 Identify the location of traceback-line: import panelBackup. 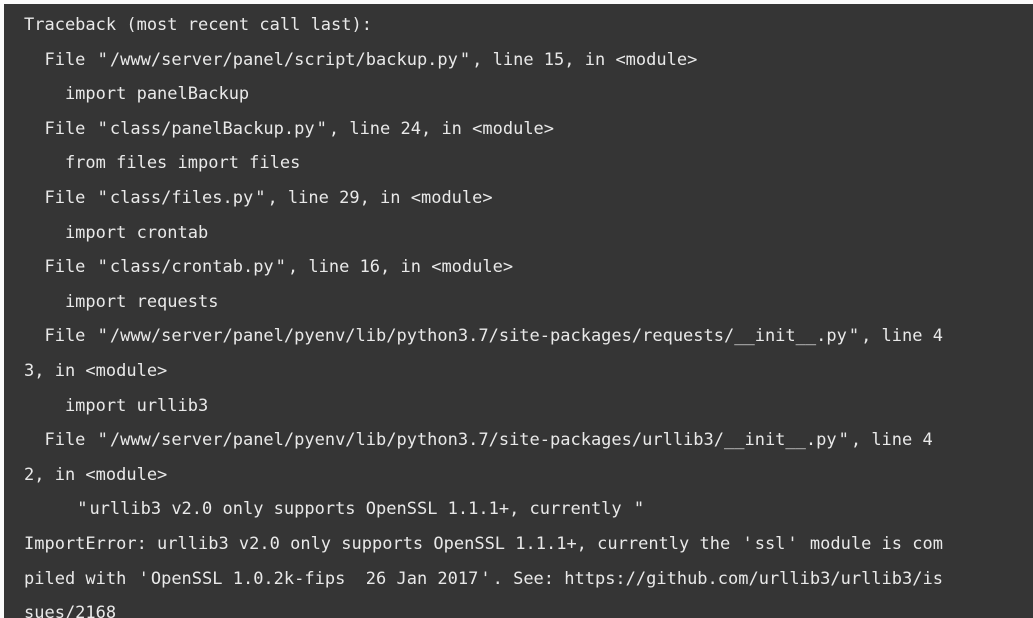
(137, 94).